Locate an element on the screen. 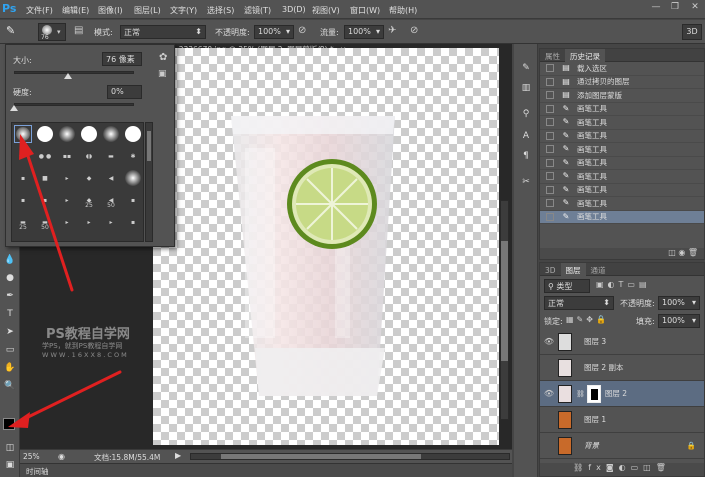  close-icon: ✕ is located at coordinates (695, 9).